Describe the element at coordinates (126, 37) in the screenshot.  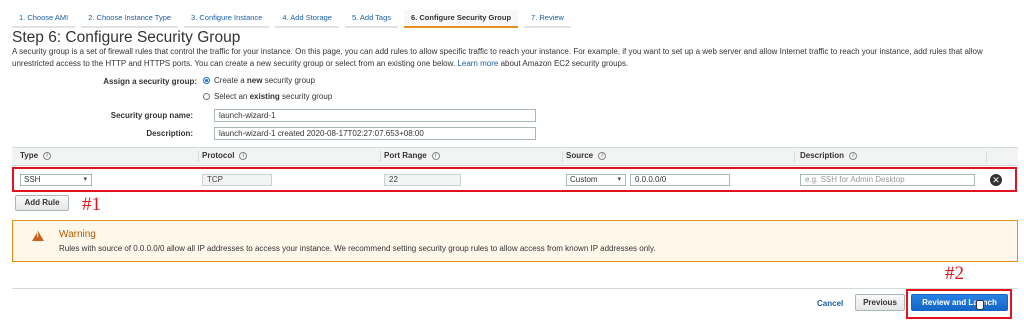
I see `page-title: Step 6: Configure Security Group` at that location.